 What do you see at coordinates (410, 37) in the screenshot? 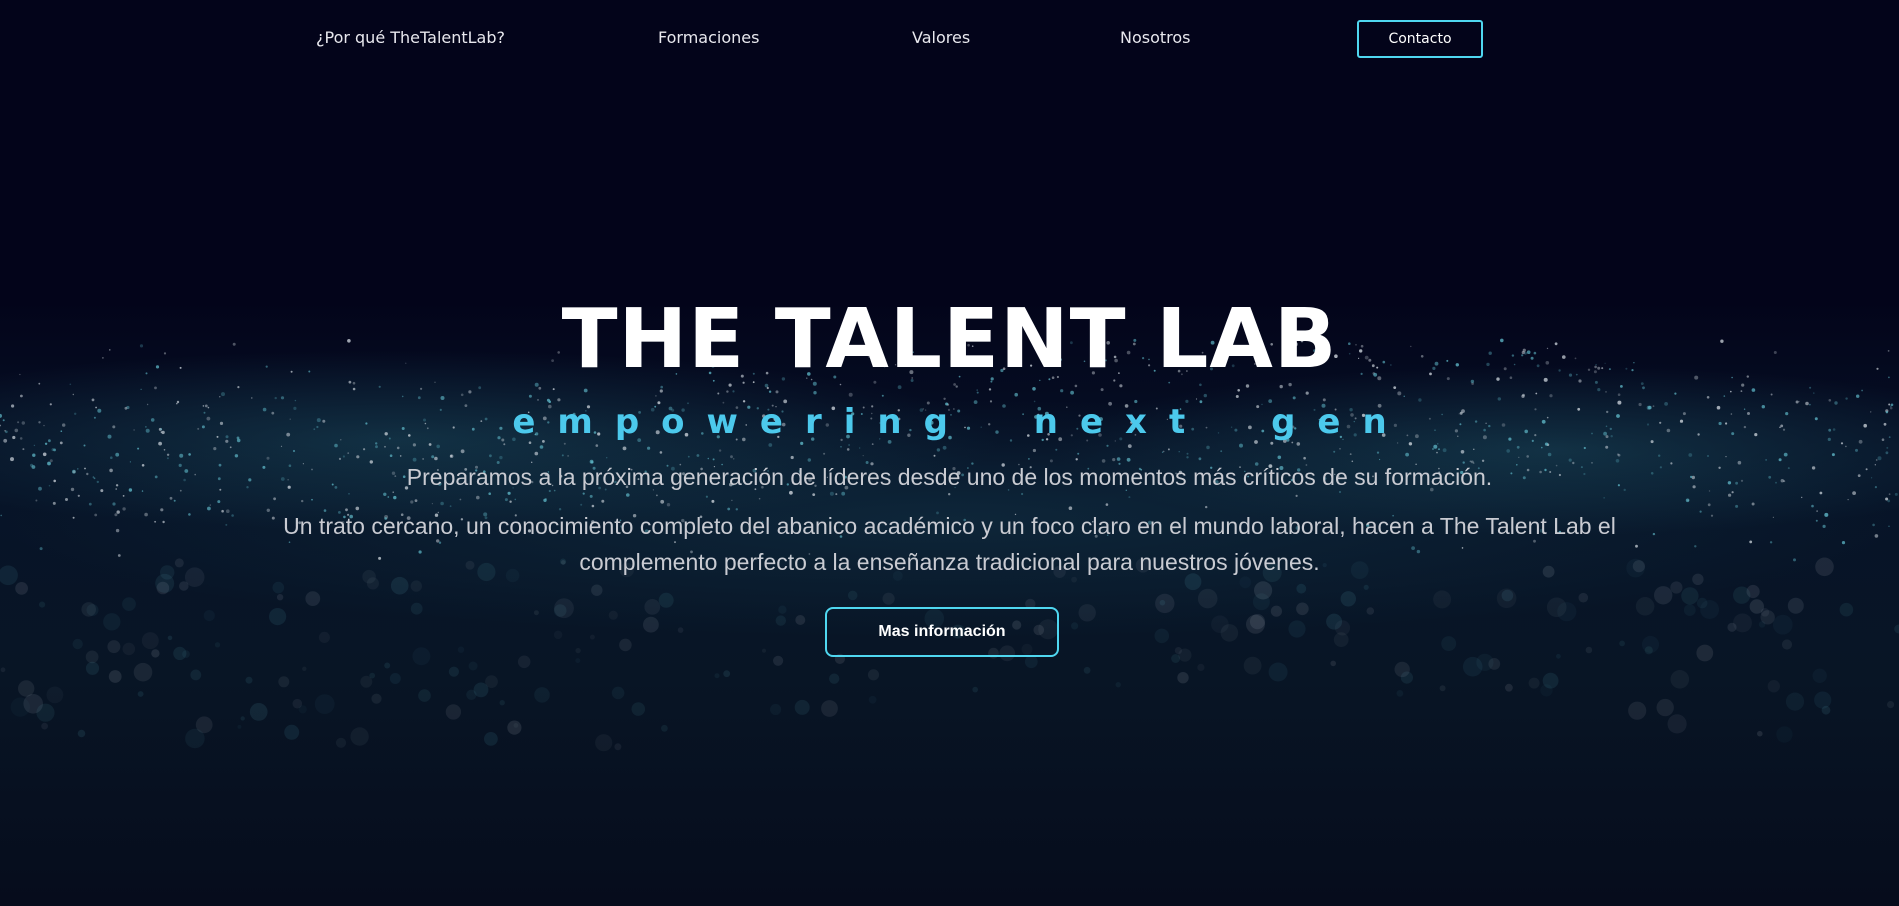
I see `nav-item-por-que: ¿Por qué TheTalentLab?` at bounding box center [410, 37].